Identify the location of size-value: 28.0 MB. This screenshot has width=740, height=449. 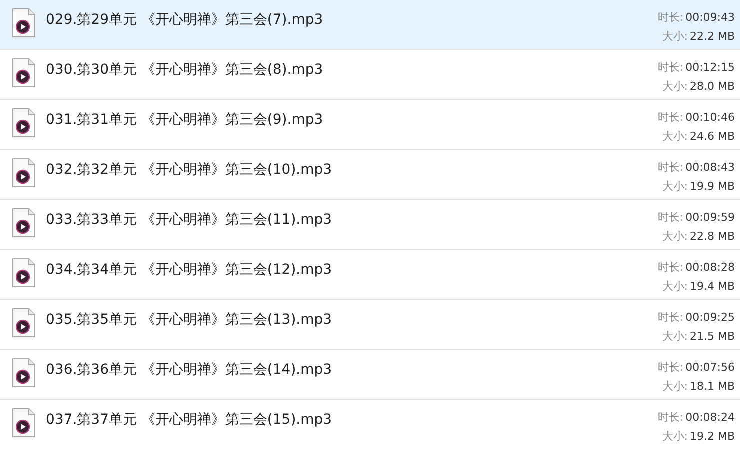
(712, 87).